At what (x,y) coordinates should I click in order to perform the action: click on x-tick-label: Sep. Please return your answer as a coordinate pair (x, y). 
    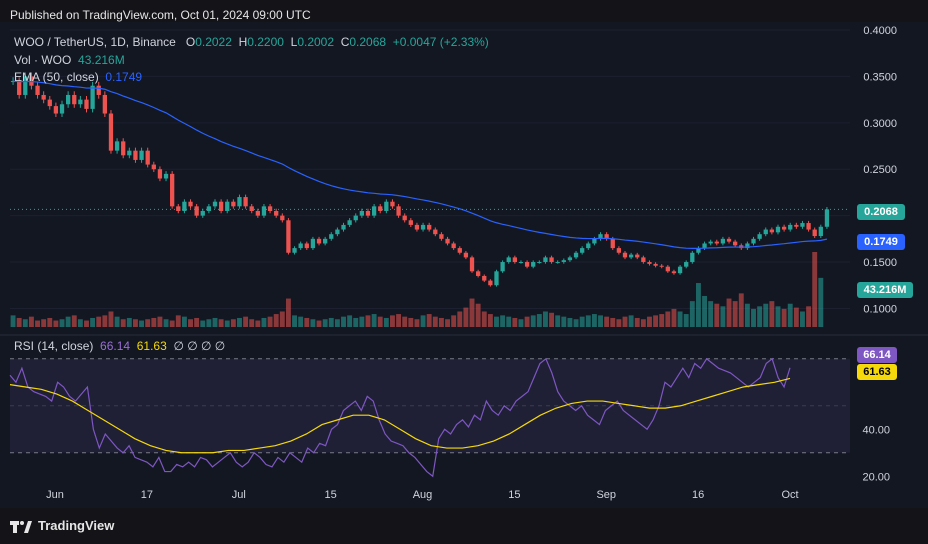
    Looking at the image, I should click on (606, 495).